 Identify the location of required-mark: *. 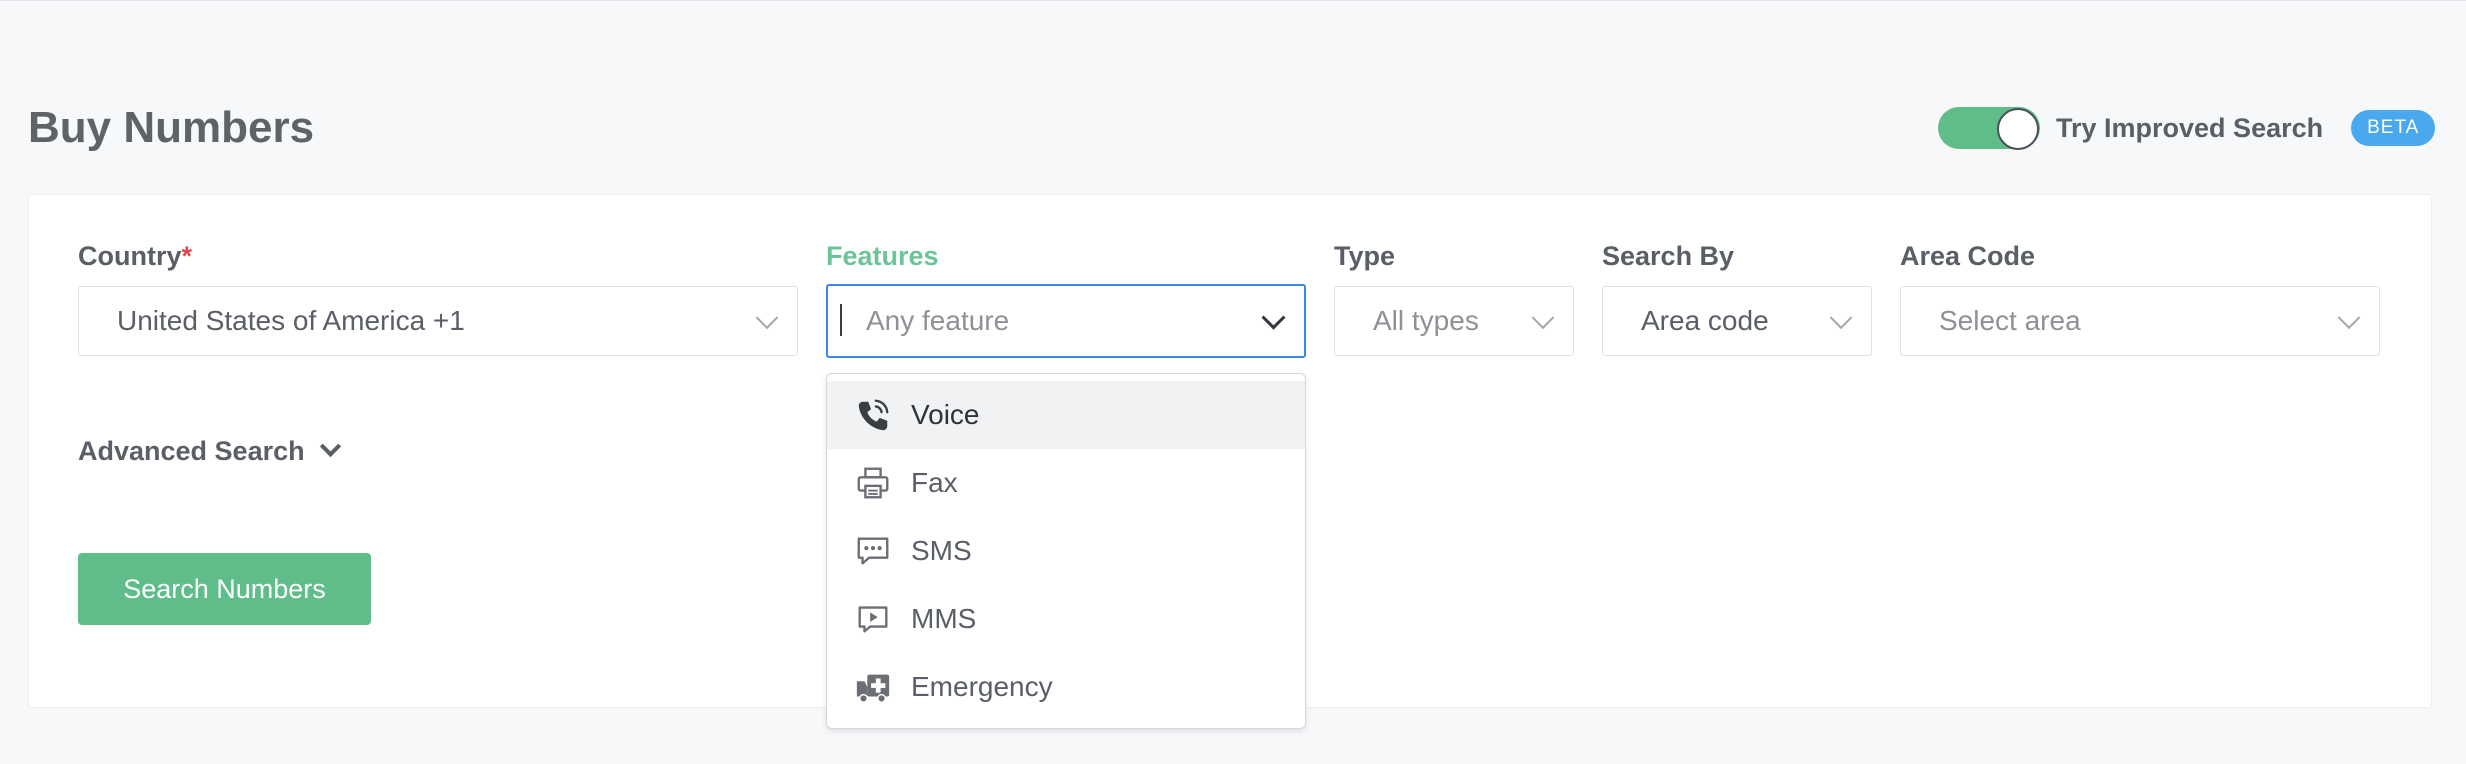
(187, 256).